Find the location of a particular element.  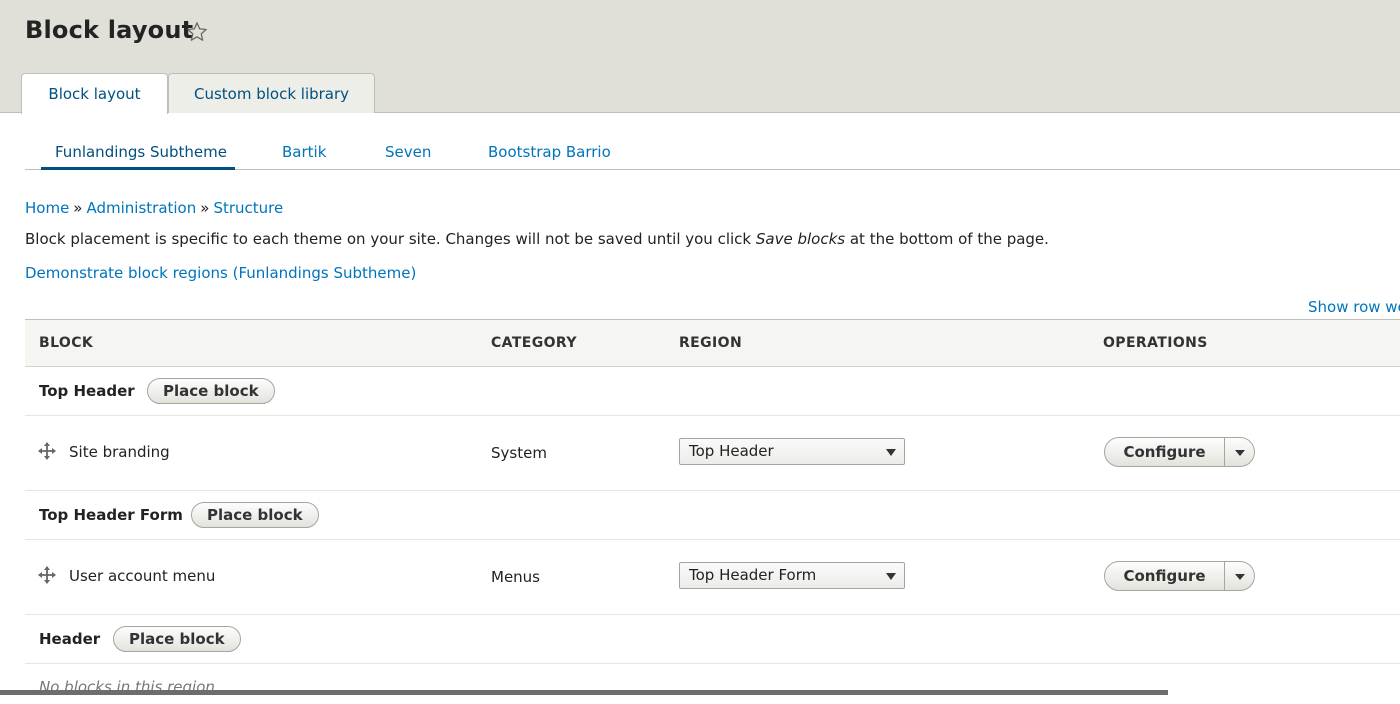

empty-region-row: No blocks in this region is located at coordinates (712, 684).